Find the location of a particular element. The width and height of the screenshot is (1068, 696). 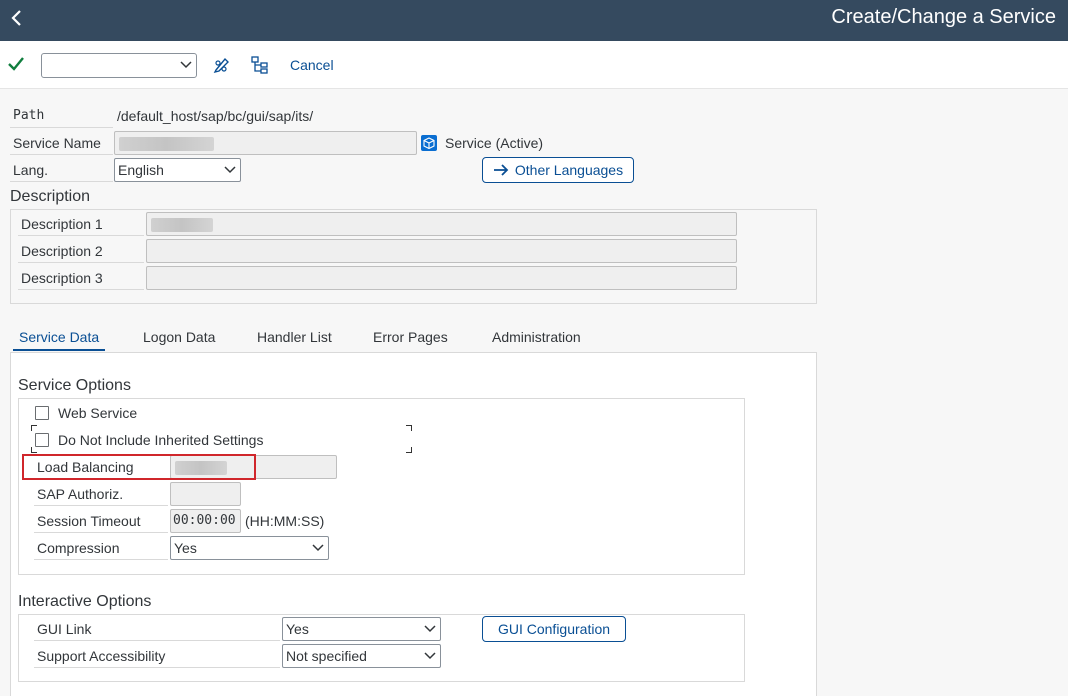

checkmark-icon is located at coordinates (16, 64).